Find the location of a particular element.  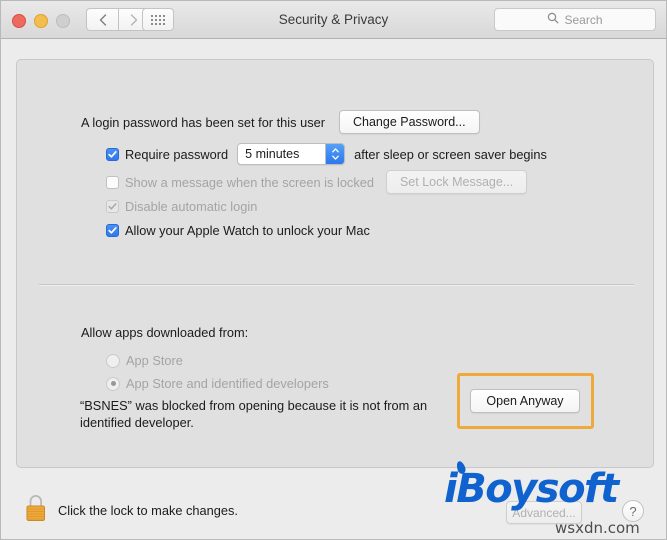

window-titlebar: Security & Privacy Search is located at coordinates (333, 20).